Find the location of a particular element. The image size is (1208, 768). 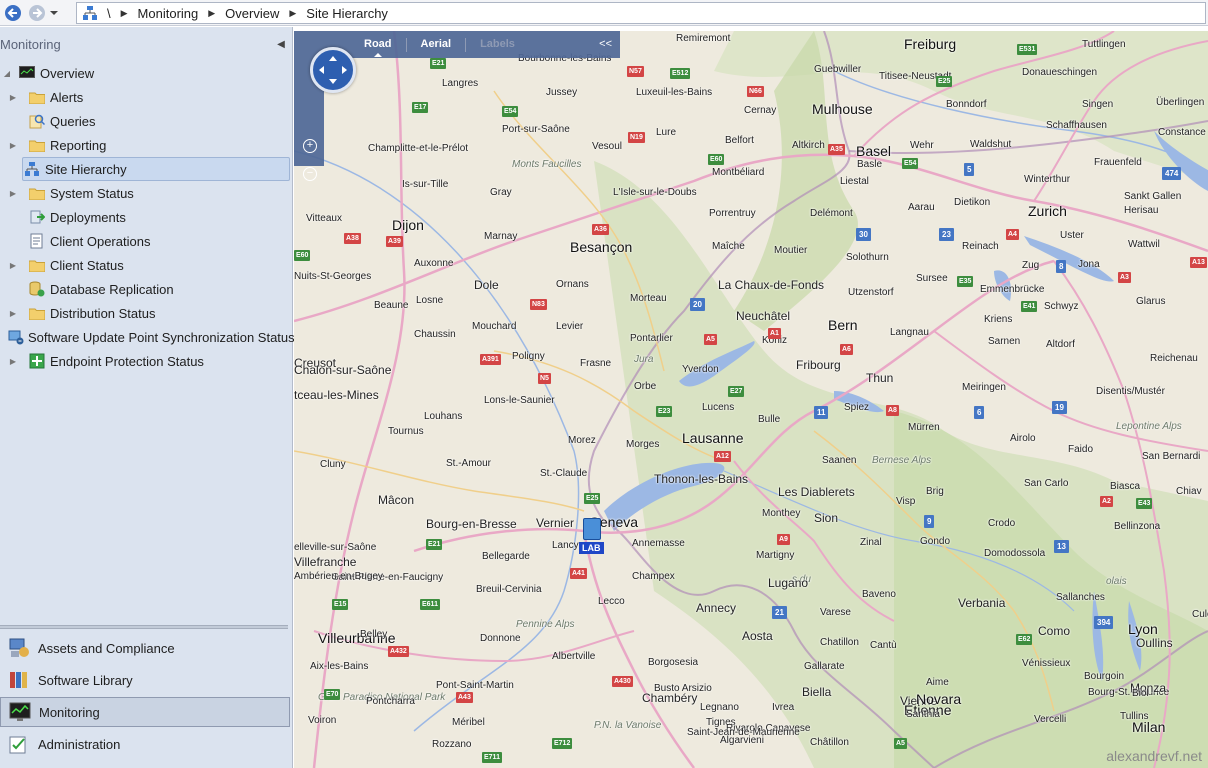

tab-aerial: Aerial is located at coordinates (436, 44).